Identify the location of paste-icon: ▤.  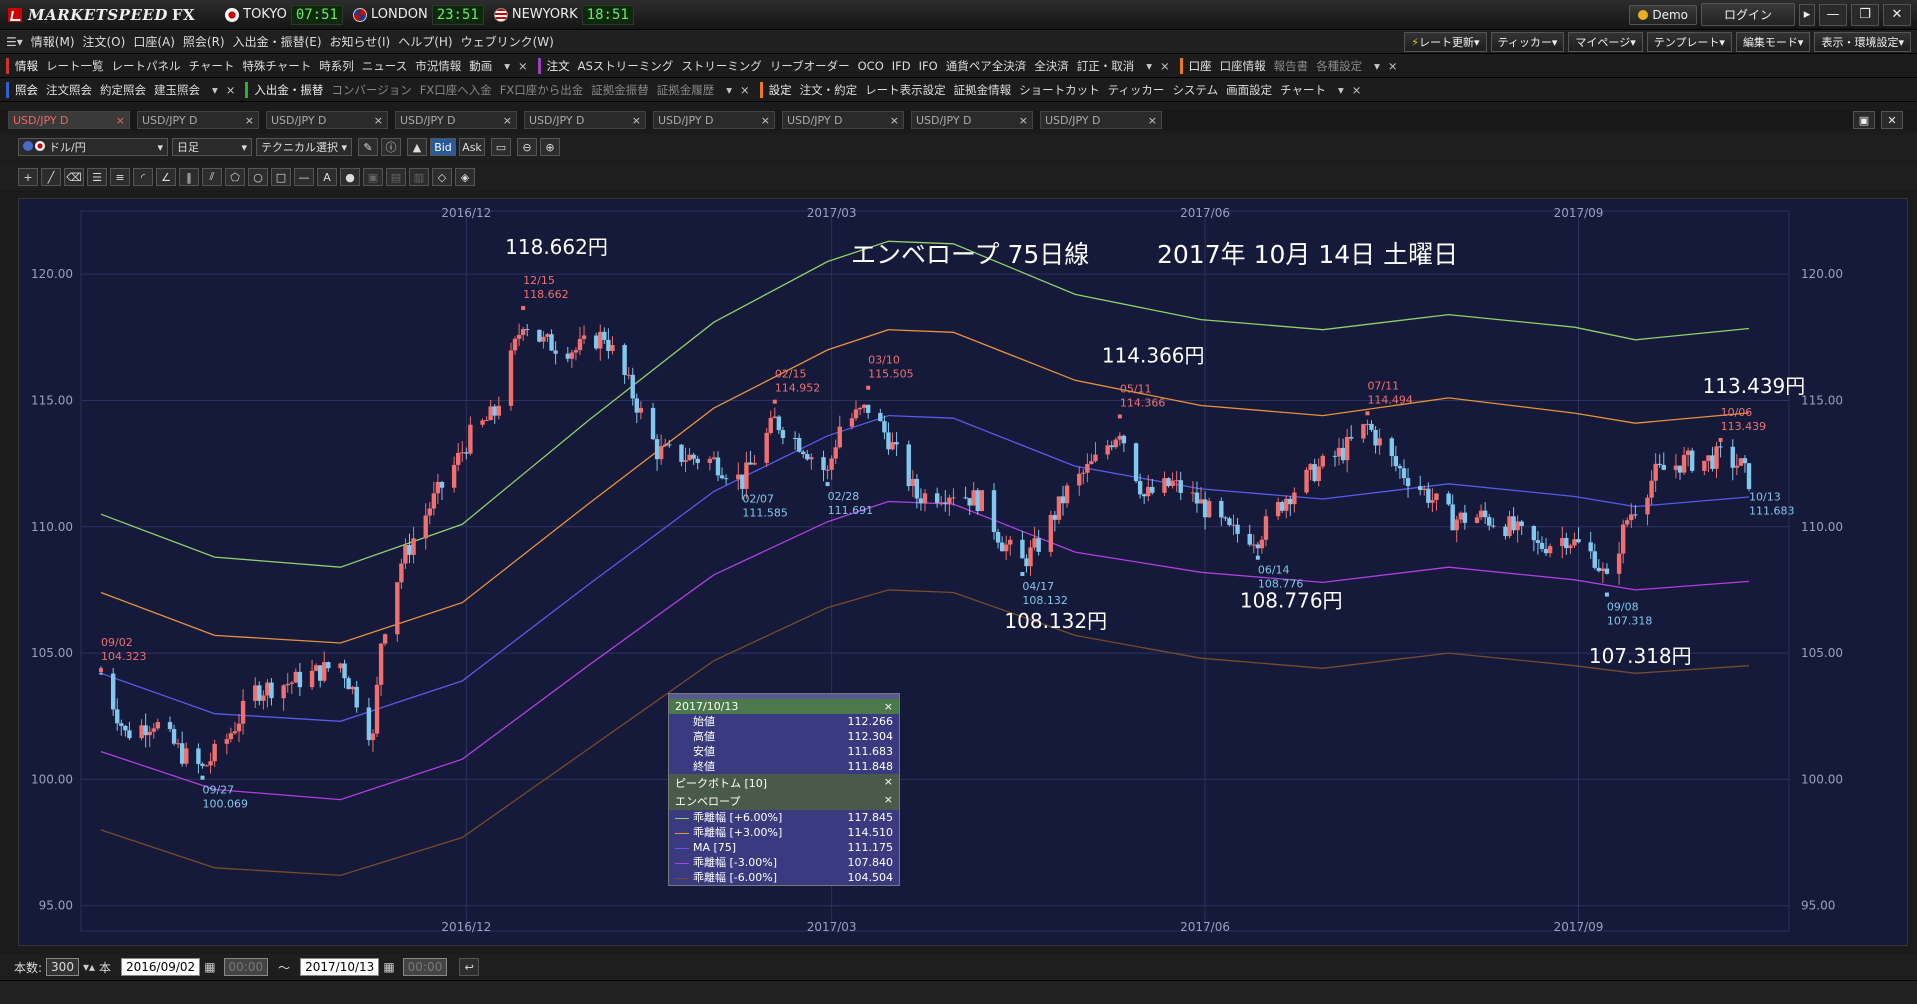
(396, 177).